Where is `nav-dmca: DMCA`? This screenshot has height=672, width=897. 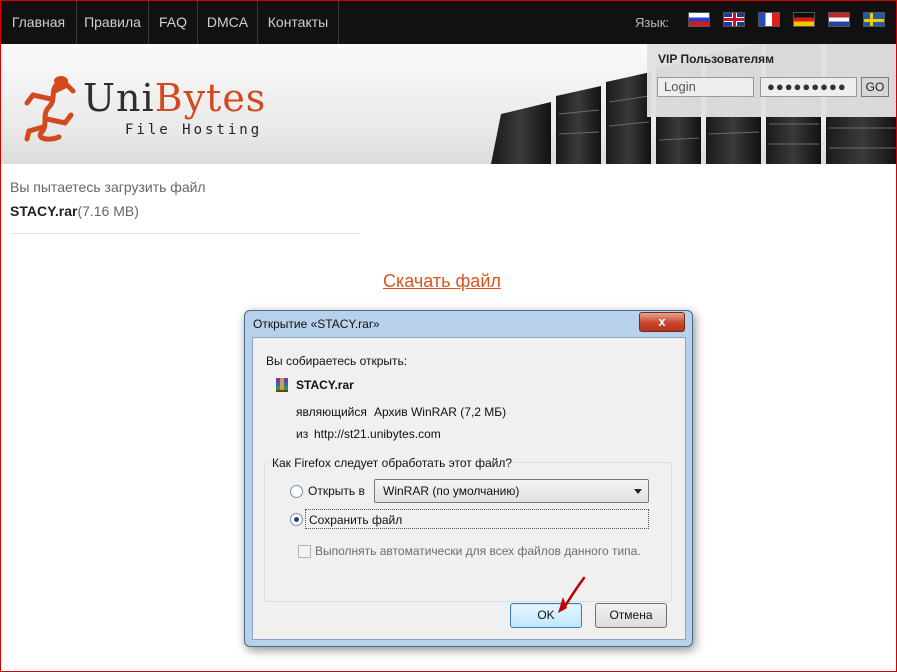 nav-dmca: DMCA is located at coordinates (228, 22).